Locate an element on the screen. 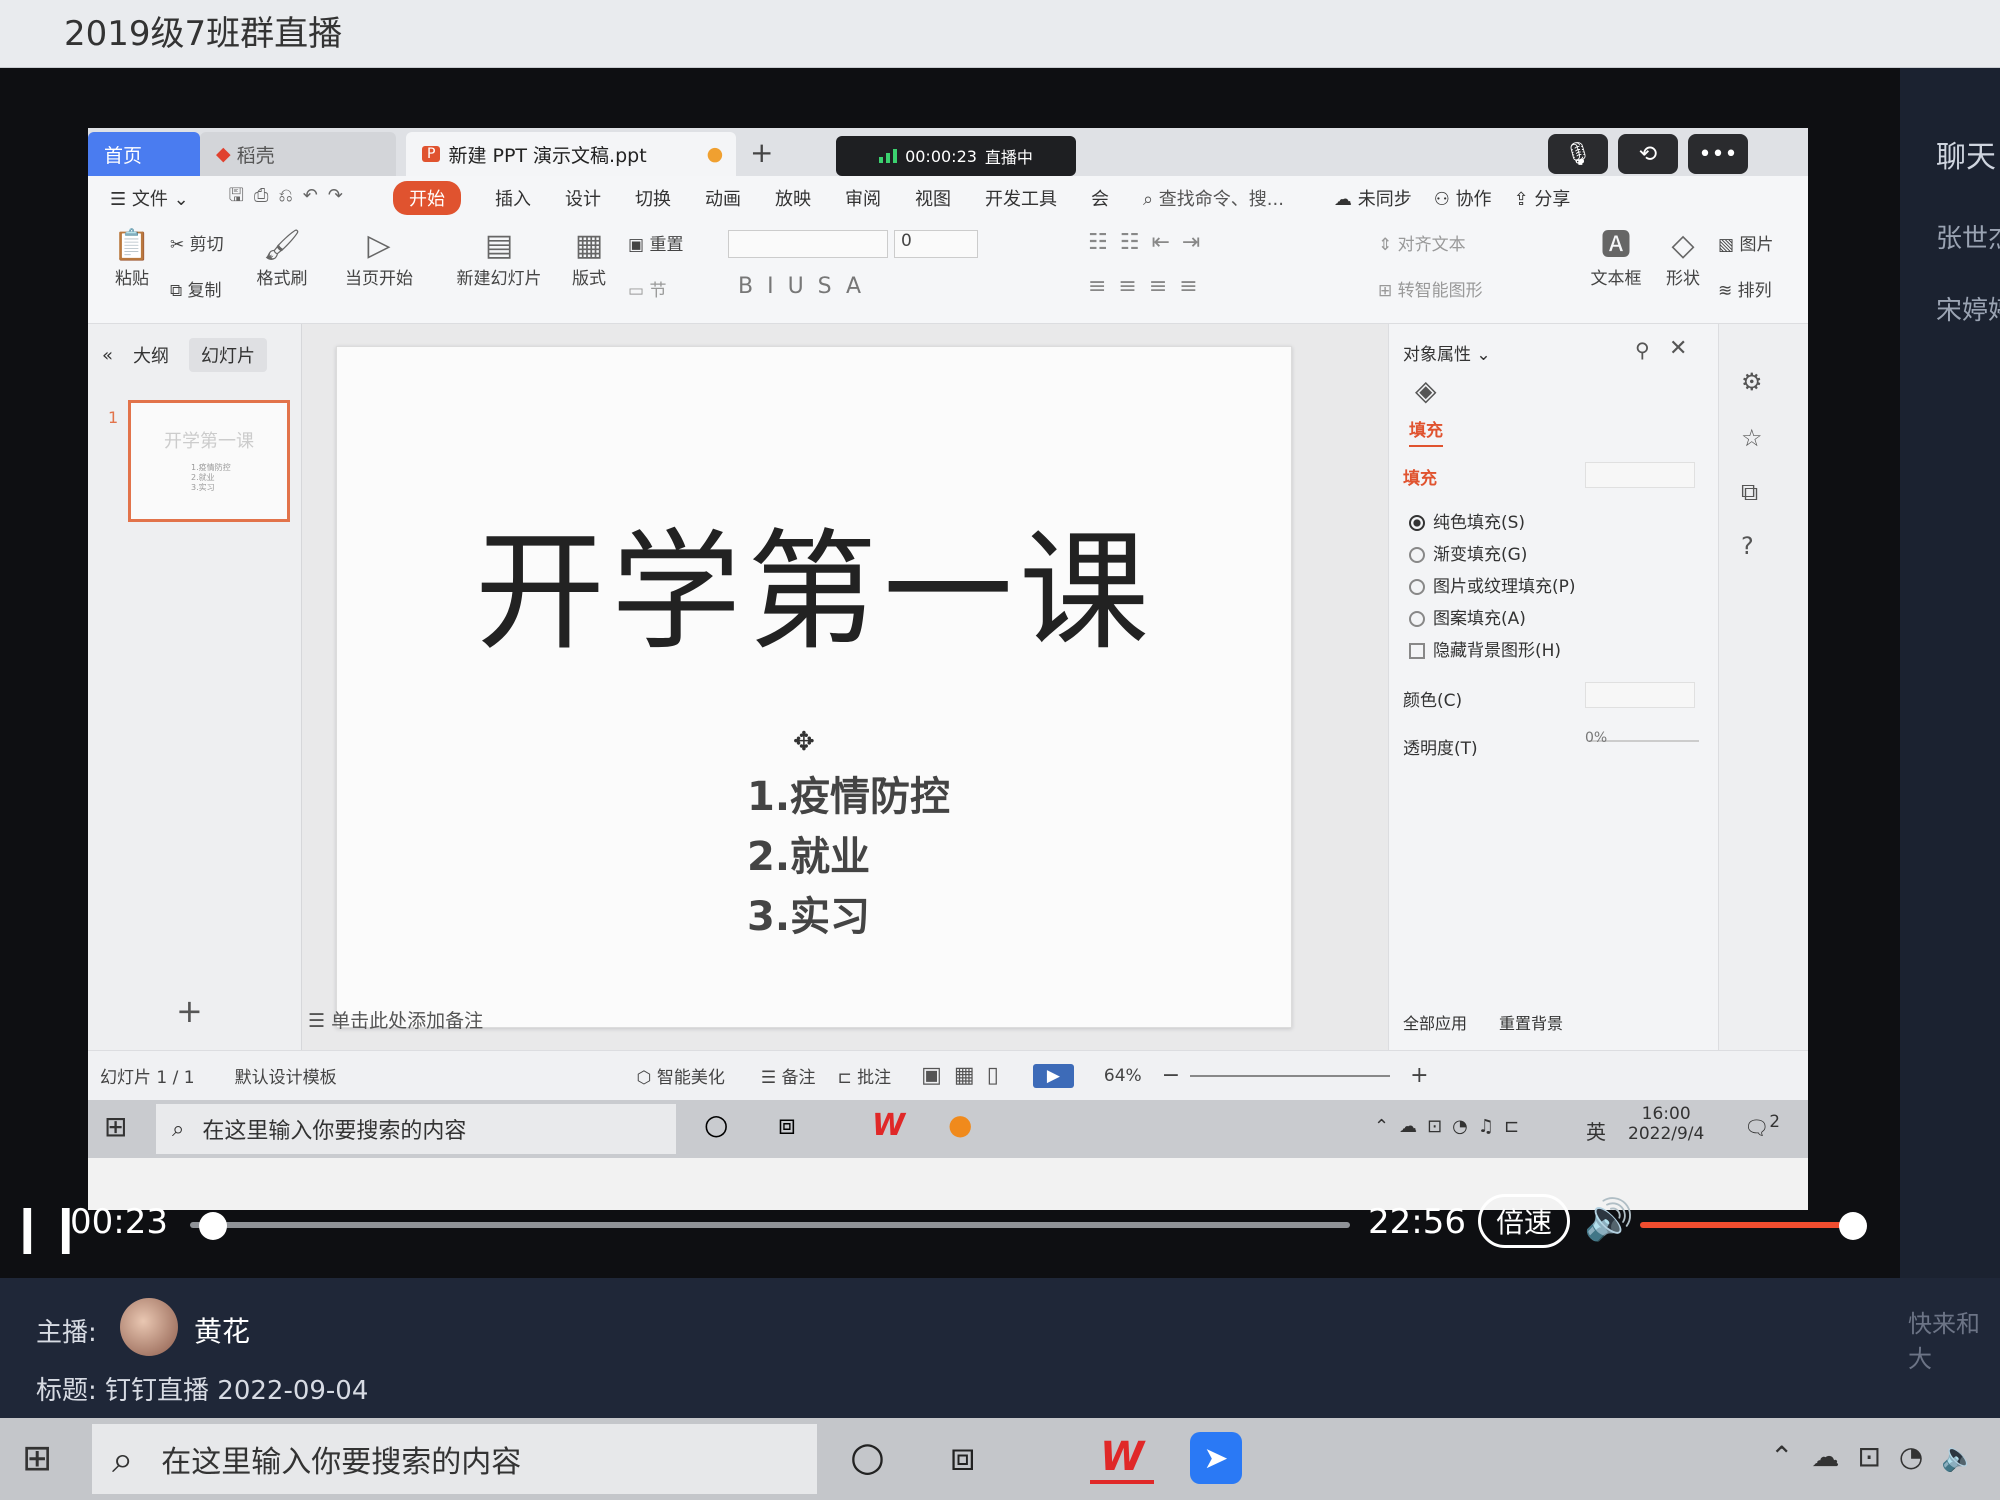  props-header: 对象属性 ⌄ is located at coordinates (1447, 352).